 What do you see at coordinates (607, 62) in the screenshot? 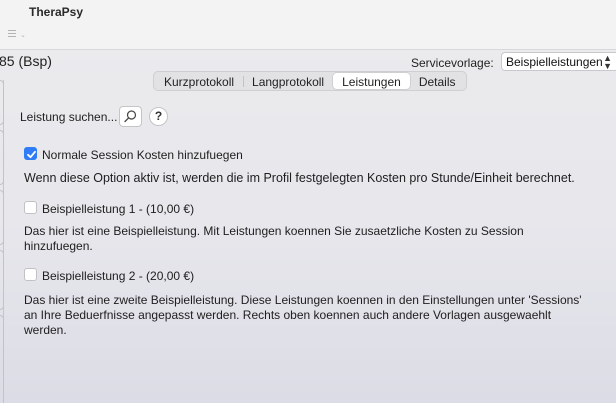
I see `up-down-chevron-icon: ▲ ▼` at bounding box center [607, 62].